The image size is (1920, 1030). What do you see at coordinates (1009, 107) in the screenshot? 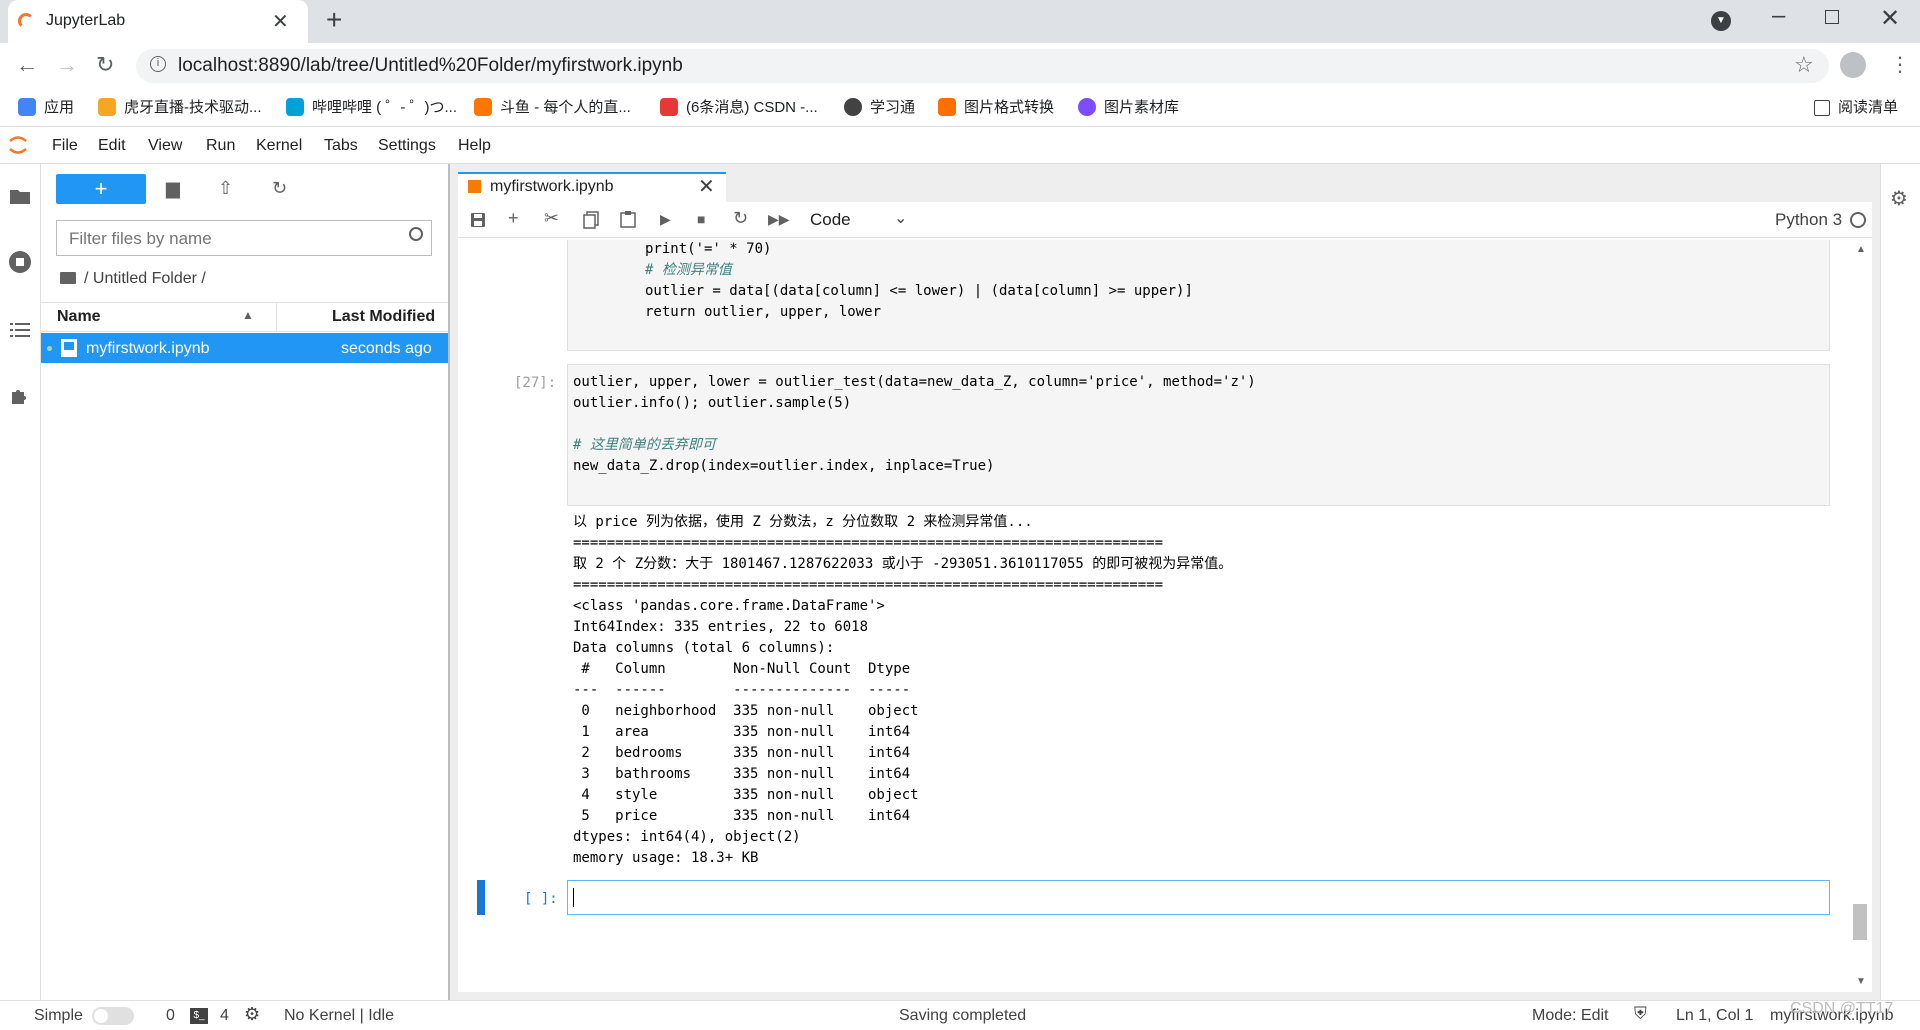
I see `bookmark-label: 图片格式转换` at bounding box center [1009, 107].